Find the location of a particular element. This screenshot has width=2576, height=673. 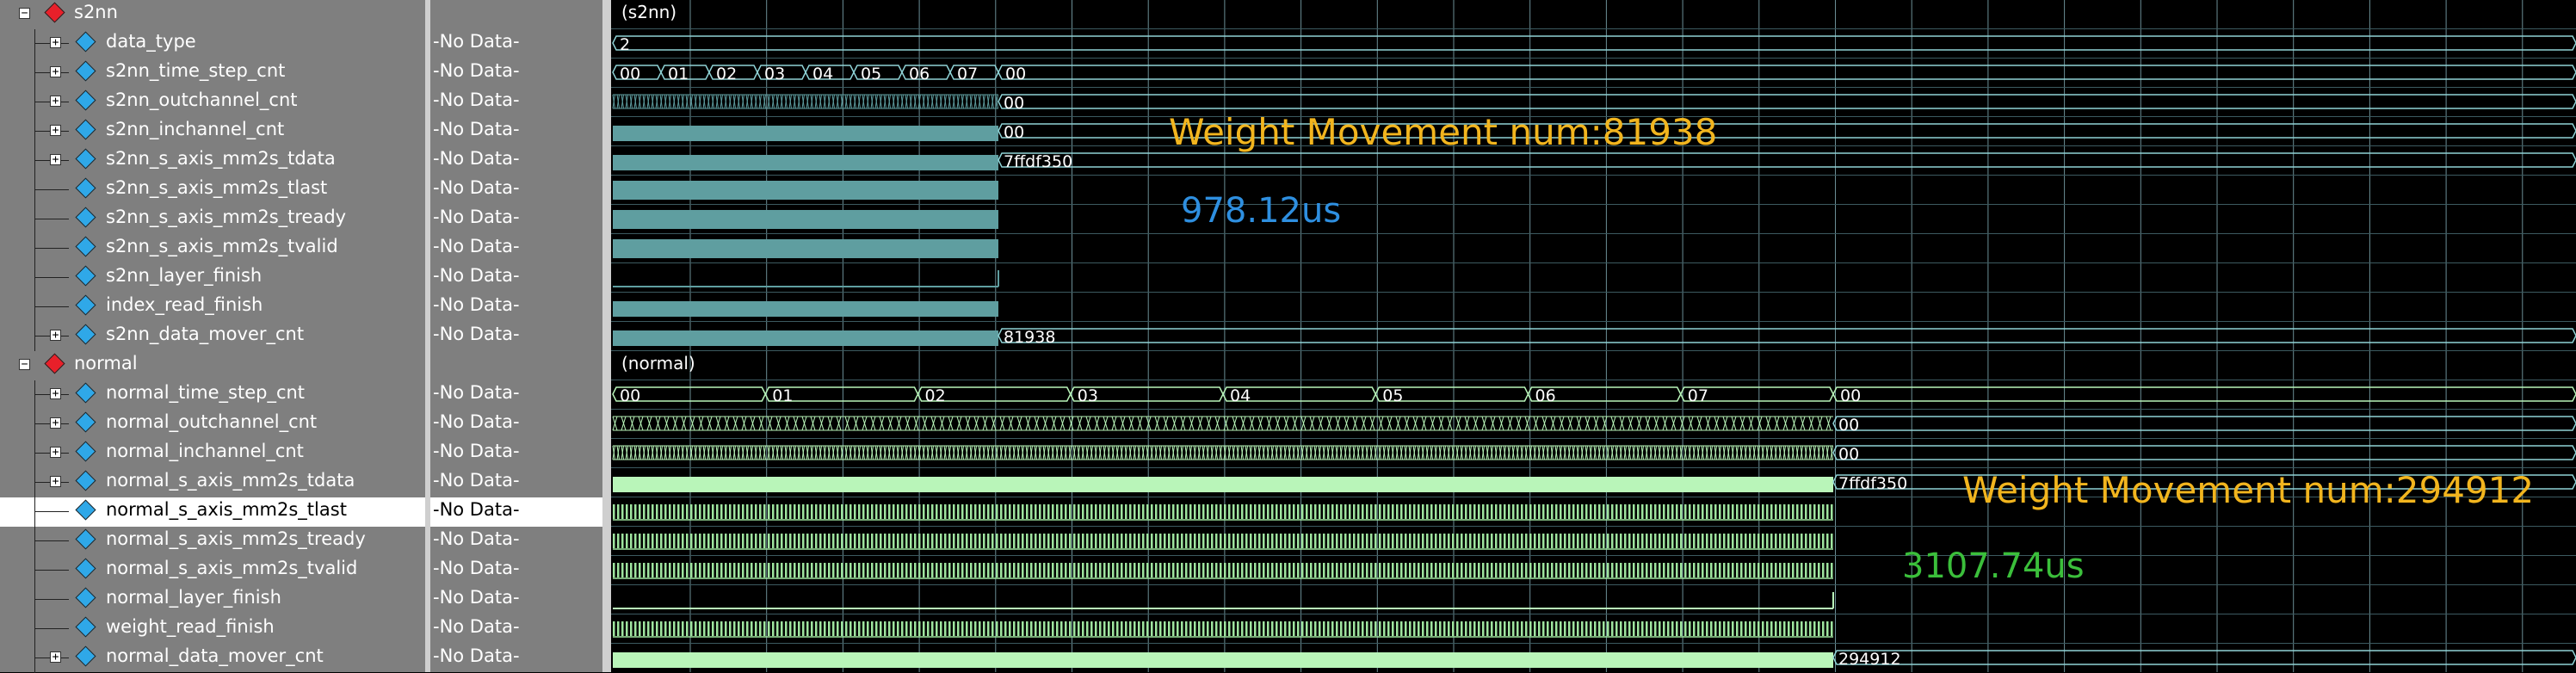

signal-row-normal_s_axis_mm2s_tdata: + normal_s_axis_mm2s_tdata is located at coordinates (215, 483).